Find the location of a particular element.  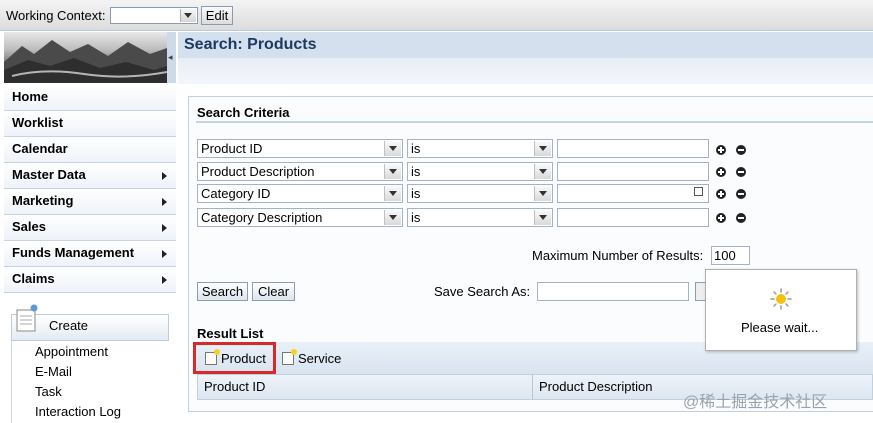

page-title: Search: Products is located at coordinates (250, 44).